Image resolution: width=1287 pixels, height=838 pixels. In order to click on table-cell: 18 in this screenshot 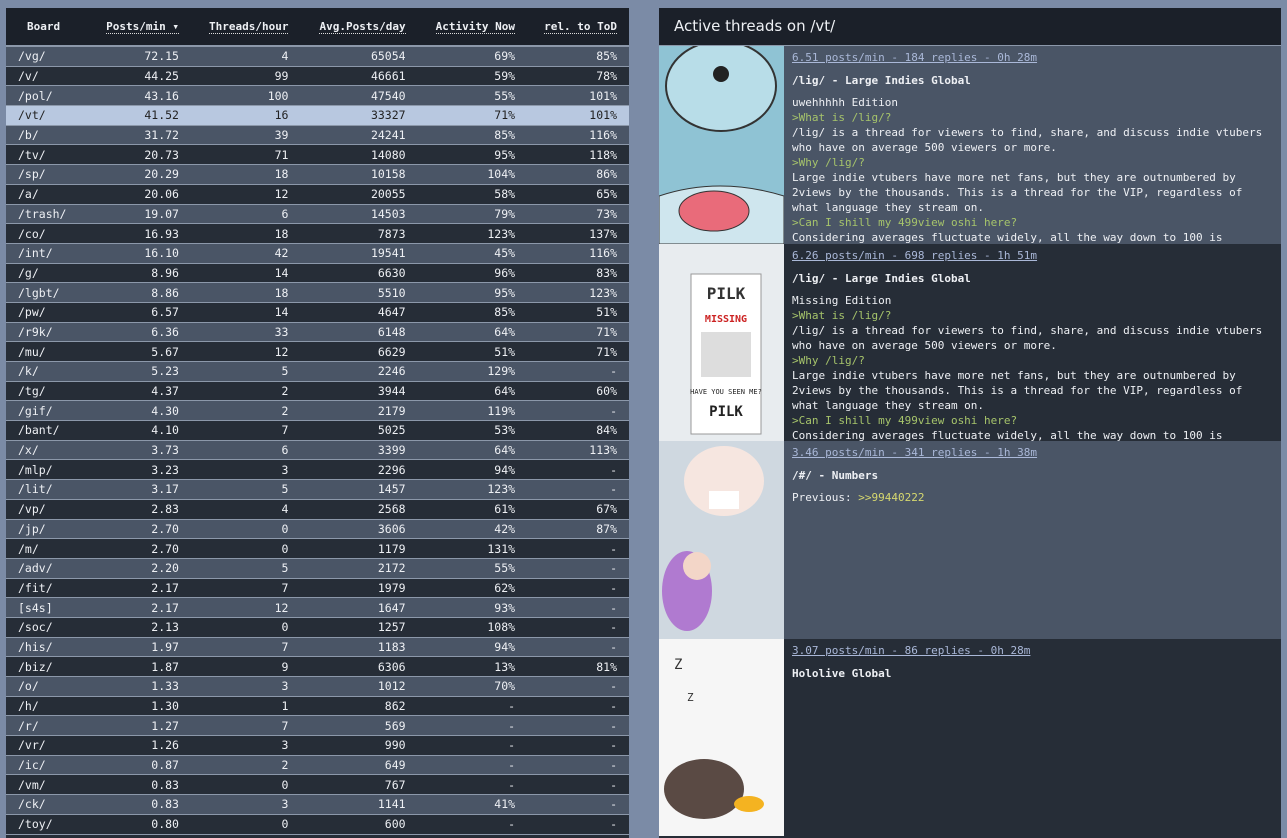, I will do `click(245, 233)`.